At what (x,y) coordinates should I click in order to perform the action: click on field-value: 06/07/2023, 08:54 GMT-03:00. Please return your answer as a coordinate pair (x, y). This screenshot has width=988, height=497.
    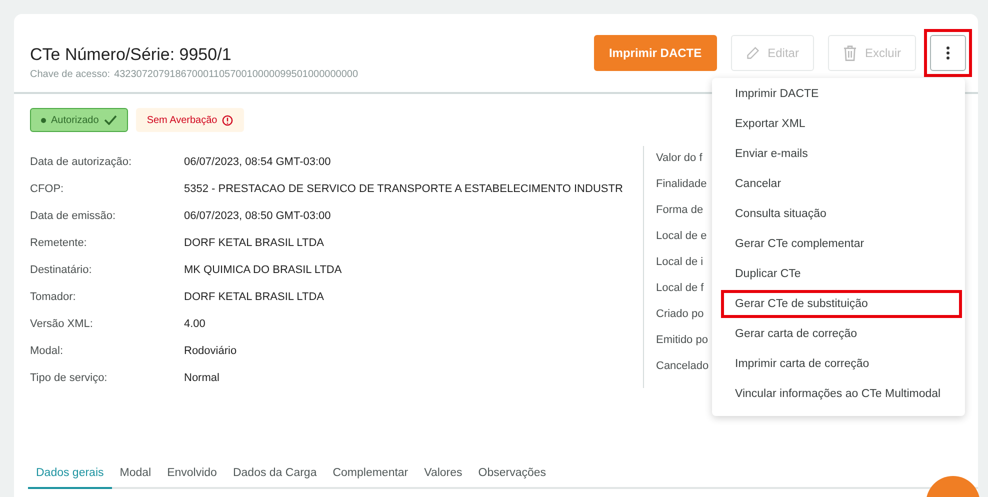
    Looking at the image, I should click on (258, 162).